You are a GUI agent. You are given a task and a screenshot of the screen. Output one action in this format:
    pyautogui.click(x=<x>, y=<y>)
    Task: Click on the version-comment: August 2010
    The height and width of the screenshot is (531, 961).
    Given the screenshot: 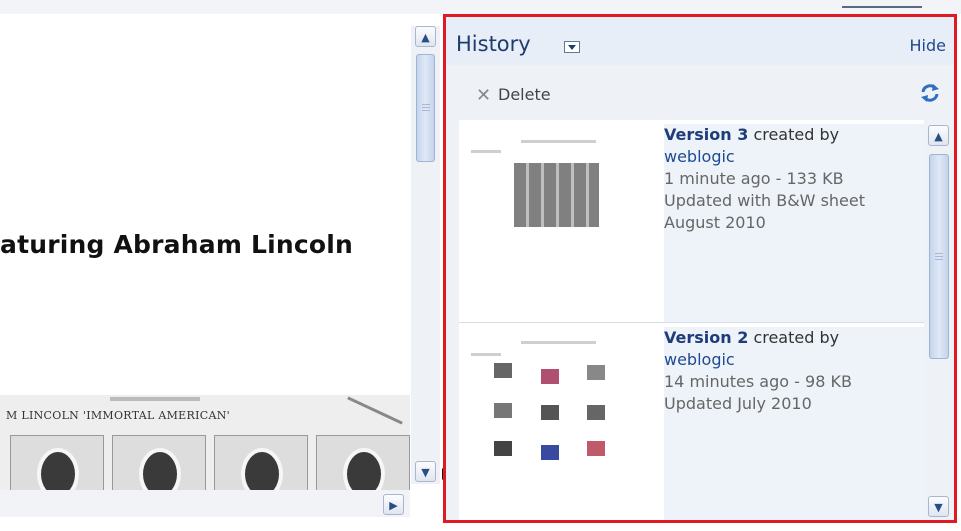 What is the action you would take?
    pyautogui.click(x=715, y=222)
    